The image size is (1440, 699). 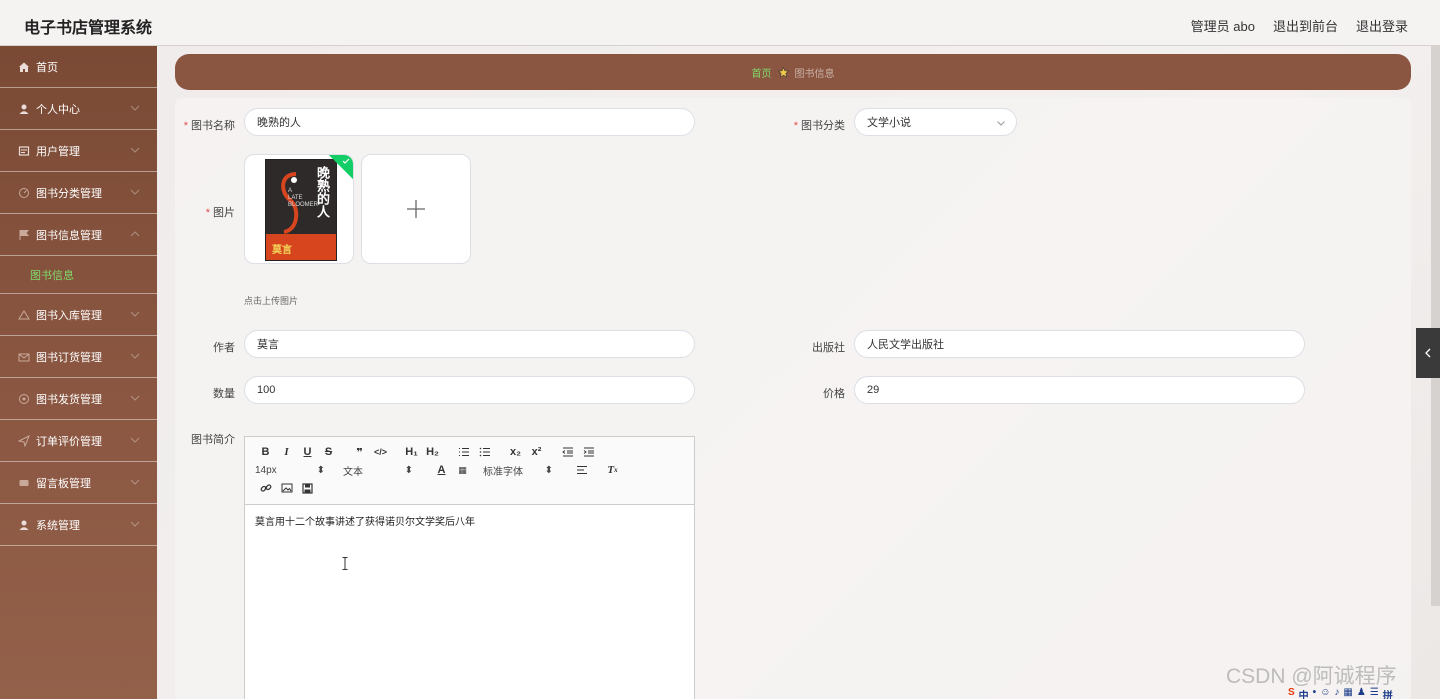 I want to click on sidebar-item-review: 订单评价管理, so click(x=78, y=441).